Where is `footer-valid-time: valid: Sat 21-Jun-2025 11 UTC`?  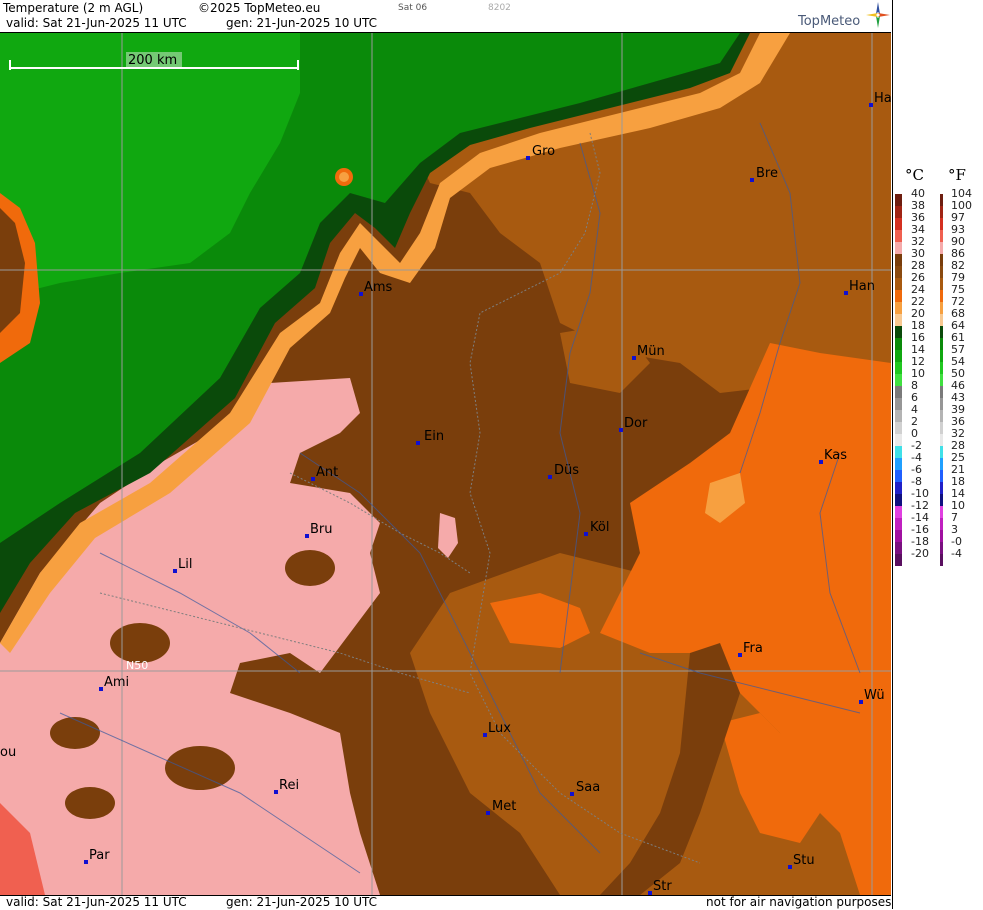 footer-valid-time: valid: Sat 21-Jun-2025 11 UTC is located at coordinates (96, 902).